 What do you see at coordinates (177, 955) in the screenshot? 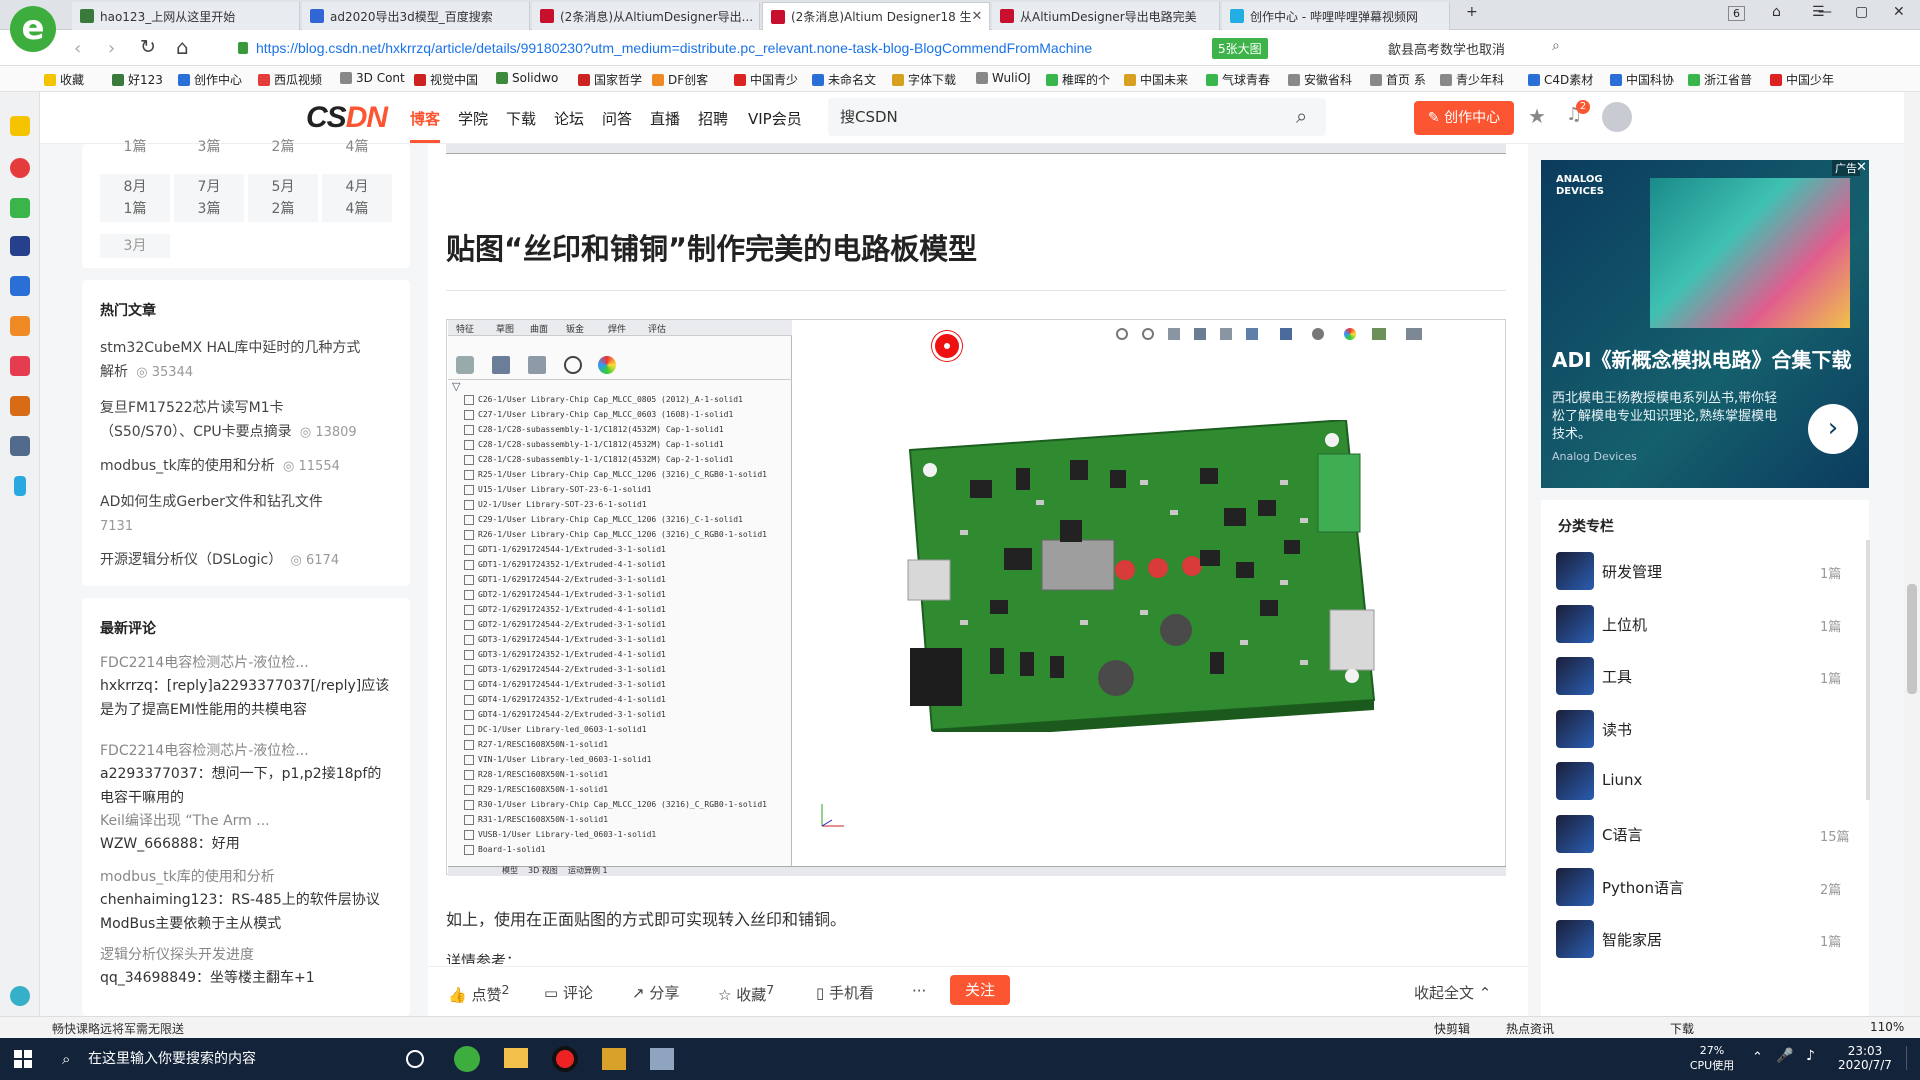
I see `comment-source-link: 逻辑分析仪探头开发进度` at bounding box center [177, 955].